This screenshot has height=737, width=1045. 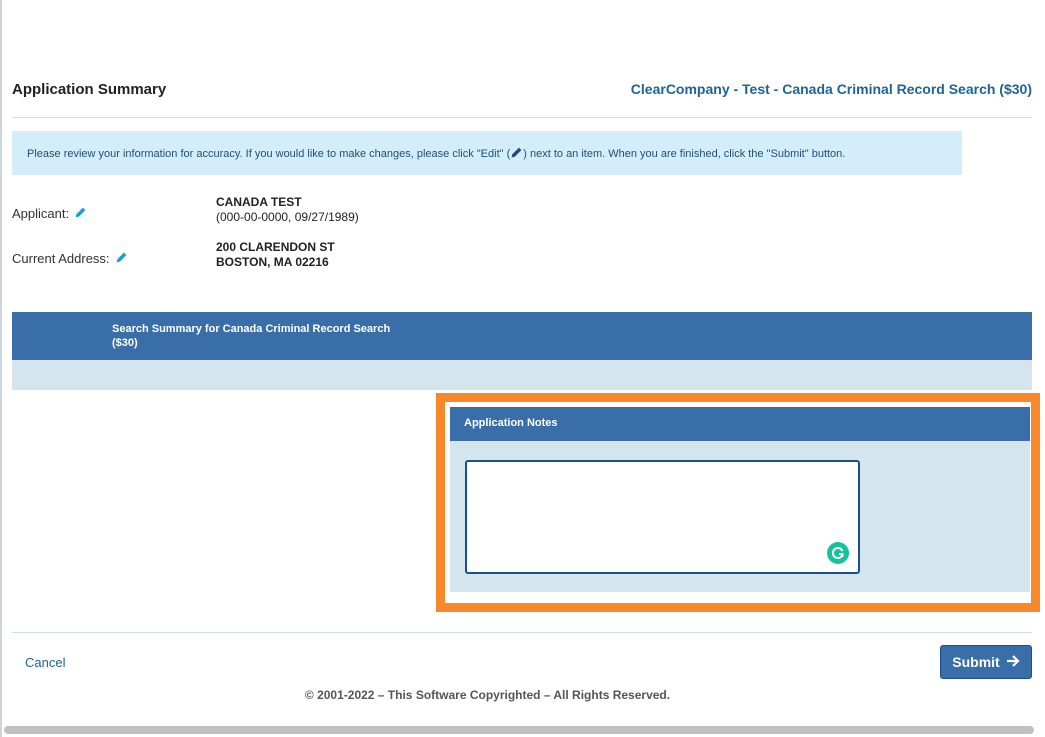 What do you see at coordinates (662, 517) in the screenshot?
I see `application-notes-textarea` at bounding box center [662, 517].